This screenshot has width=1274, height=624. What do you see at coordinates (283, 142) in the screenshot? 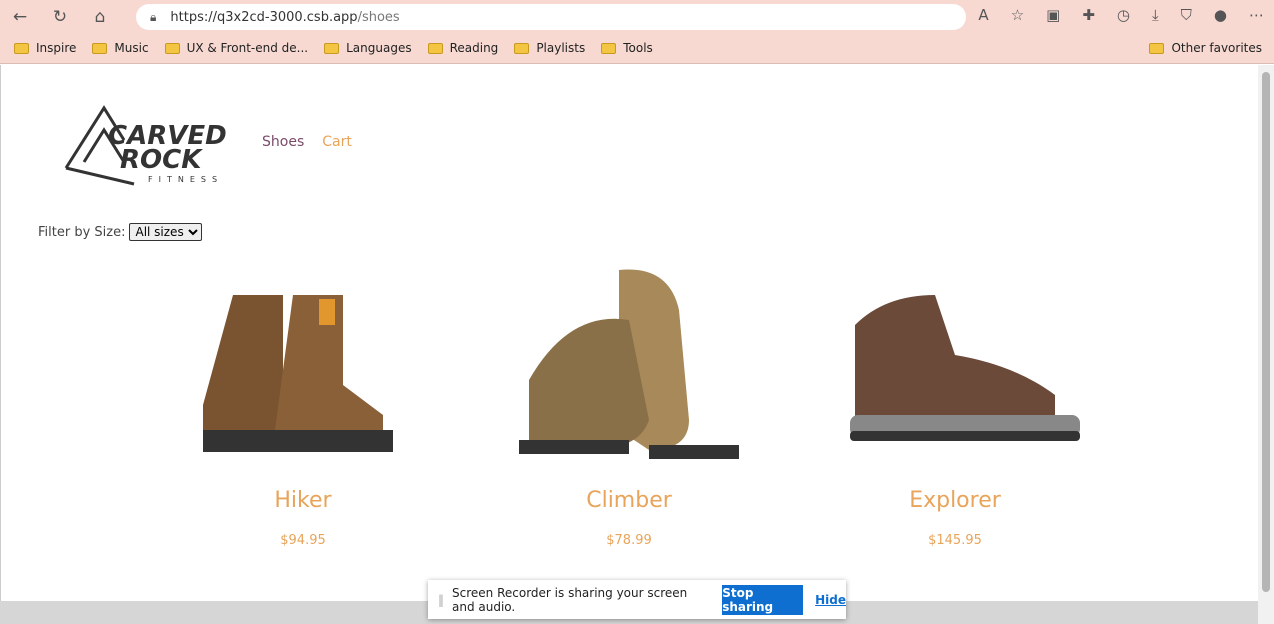
I see `nav-shoes: Shoes` at bounding box center [283, 142].